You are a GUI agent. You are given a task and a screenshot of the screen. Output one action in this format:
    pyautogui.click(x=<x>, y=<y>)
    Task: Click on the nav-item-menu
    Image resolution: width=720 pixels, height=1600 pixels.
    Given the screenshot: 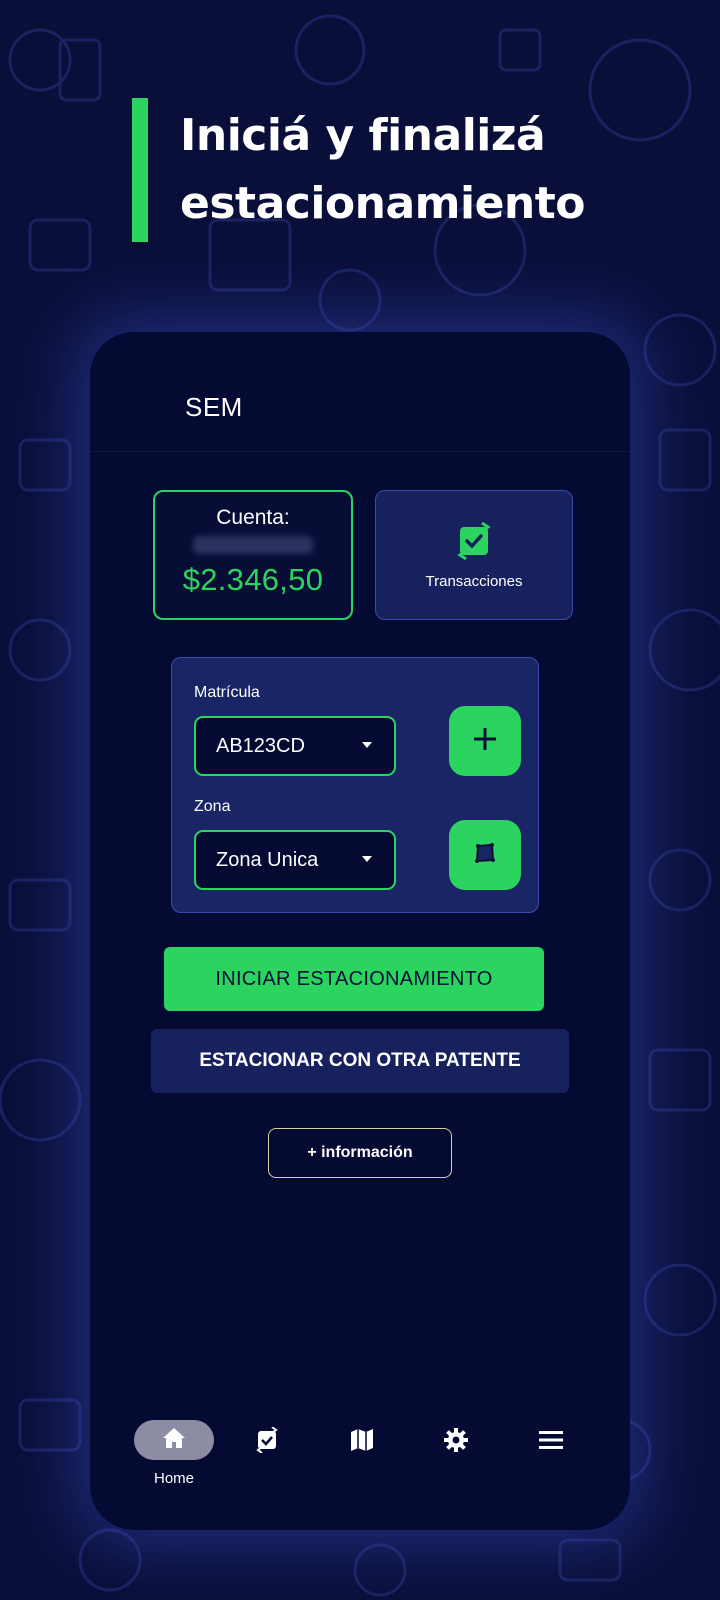 What is the action you would take?
    pyautogui.click(x=551, y=1440)
    